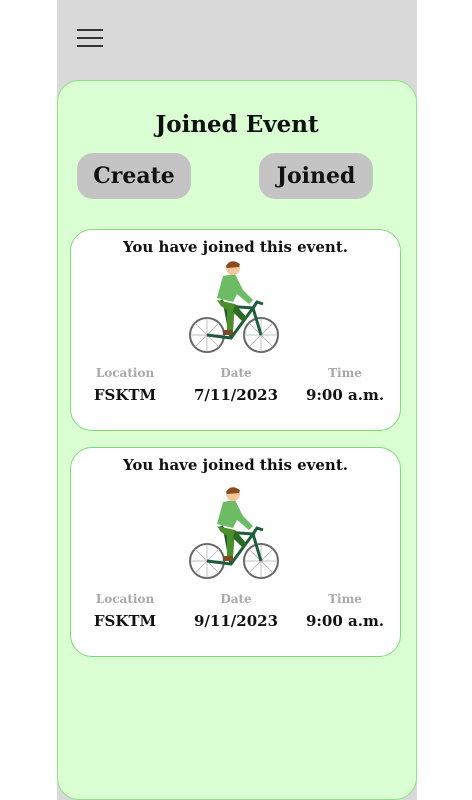 The image size is (472, 800). What do you see at coordinates (236, 385) in the screenshot?
I see `date-field: Date 7/11/2023` at bounding box center [236, 385].